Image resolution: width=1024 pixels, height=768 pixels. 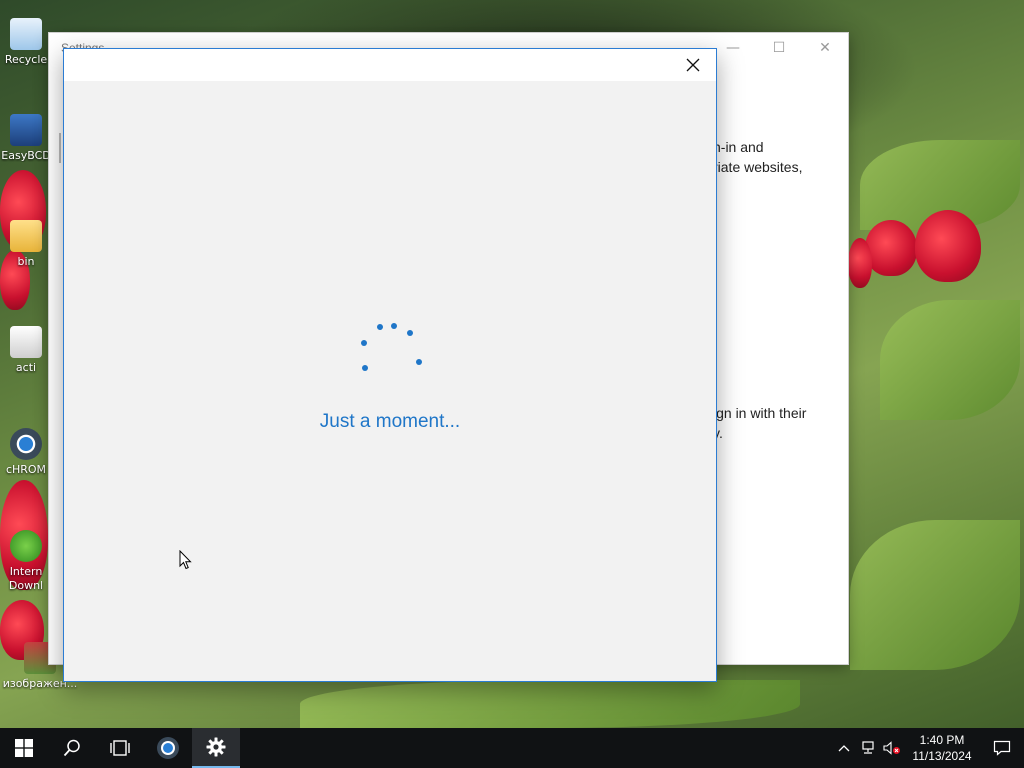 I want to click on search-icon, so click(x=71, y=748).